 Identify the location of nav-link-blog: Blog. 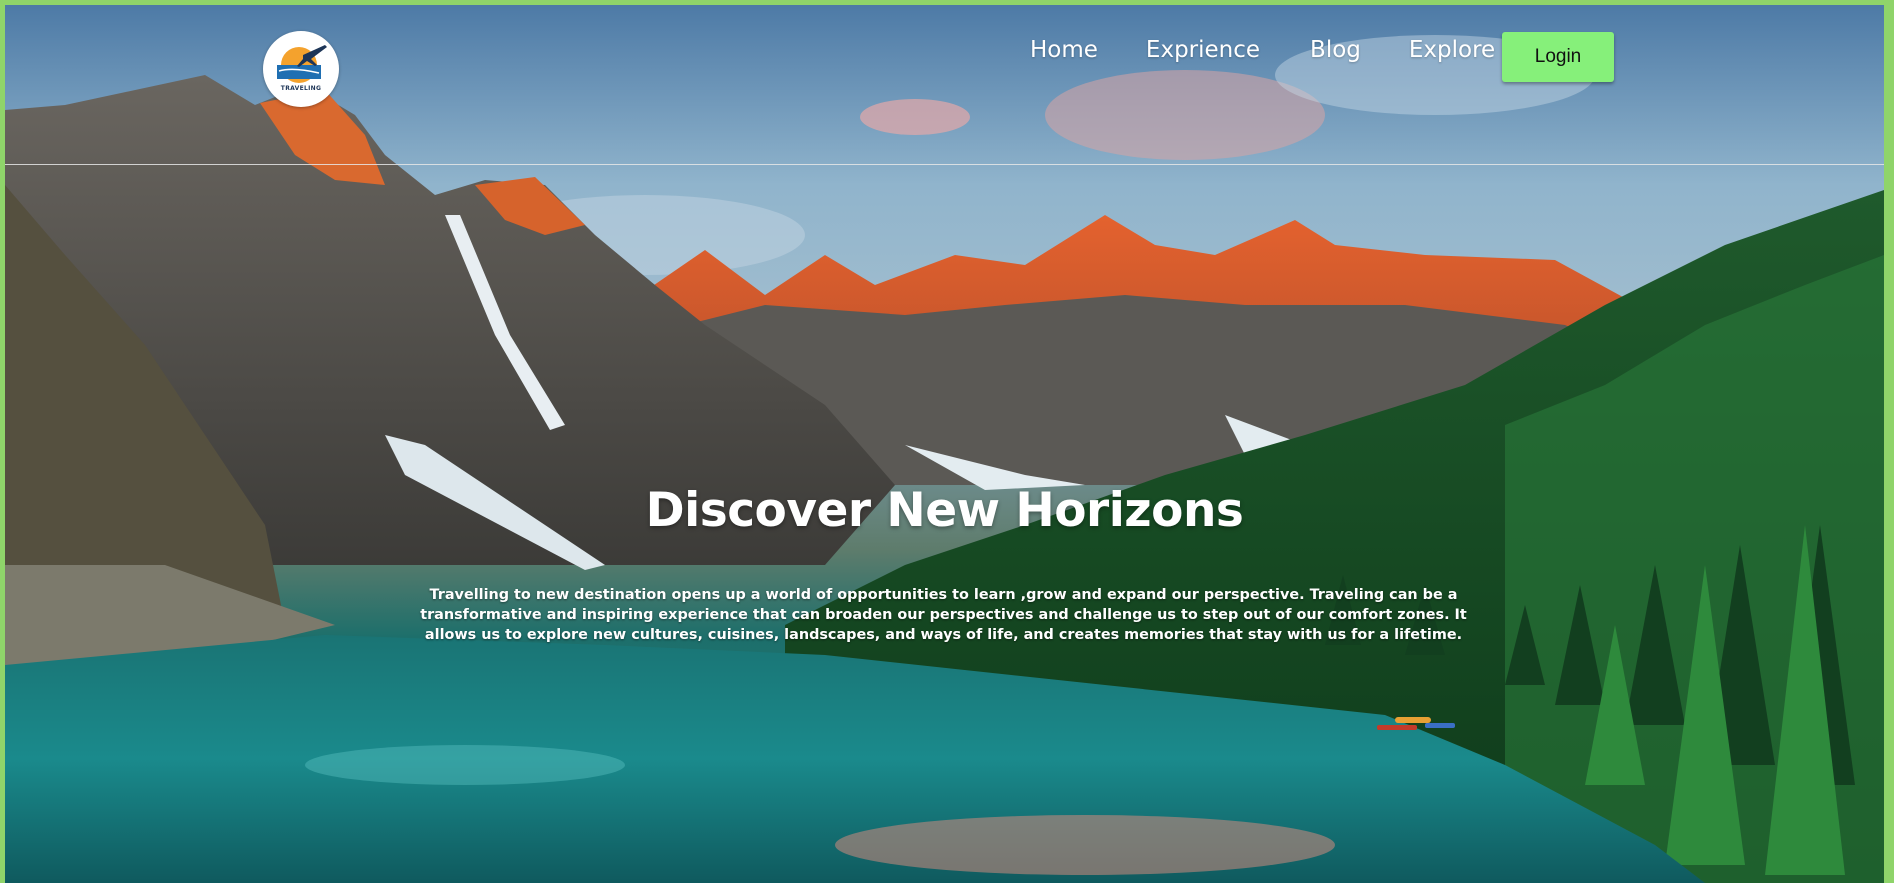
(1335, 50).